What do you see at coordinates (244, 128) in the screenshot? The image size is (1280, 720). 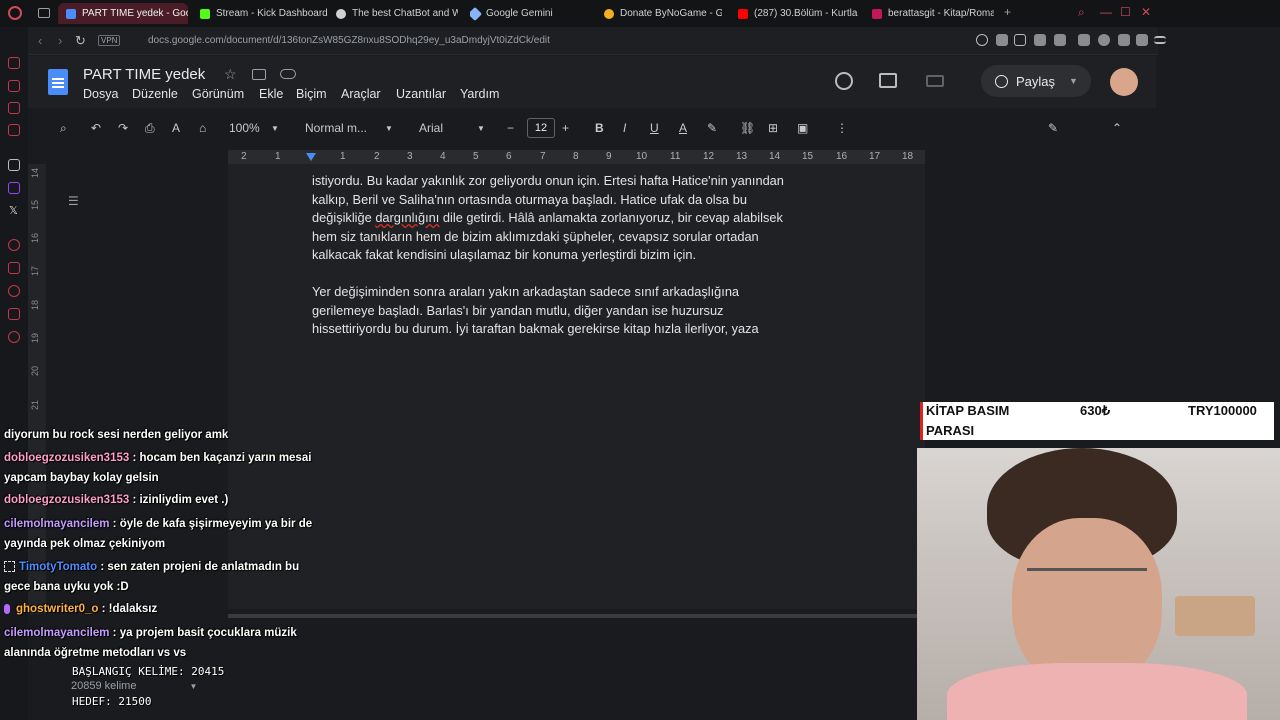 I see `zoom-select: 100%` at bounding box center [244, 128].